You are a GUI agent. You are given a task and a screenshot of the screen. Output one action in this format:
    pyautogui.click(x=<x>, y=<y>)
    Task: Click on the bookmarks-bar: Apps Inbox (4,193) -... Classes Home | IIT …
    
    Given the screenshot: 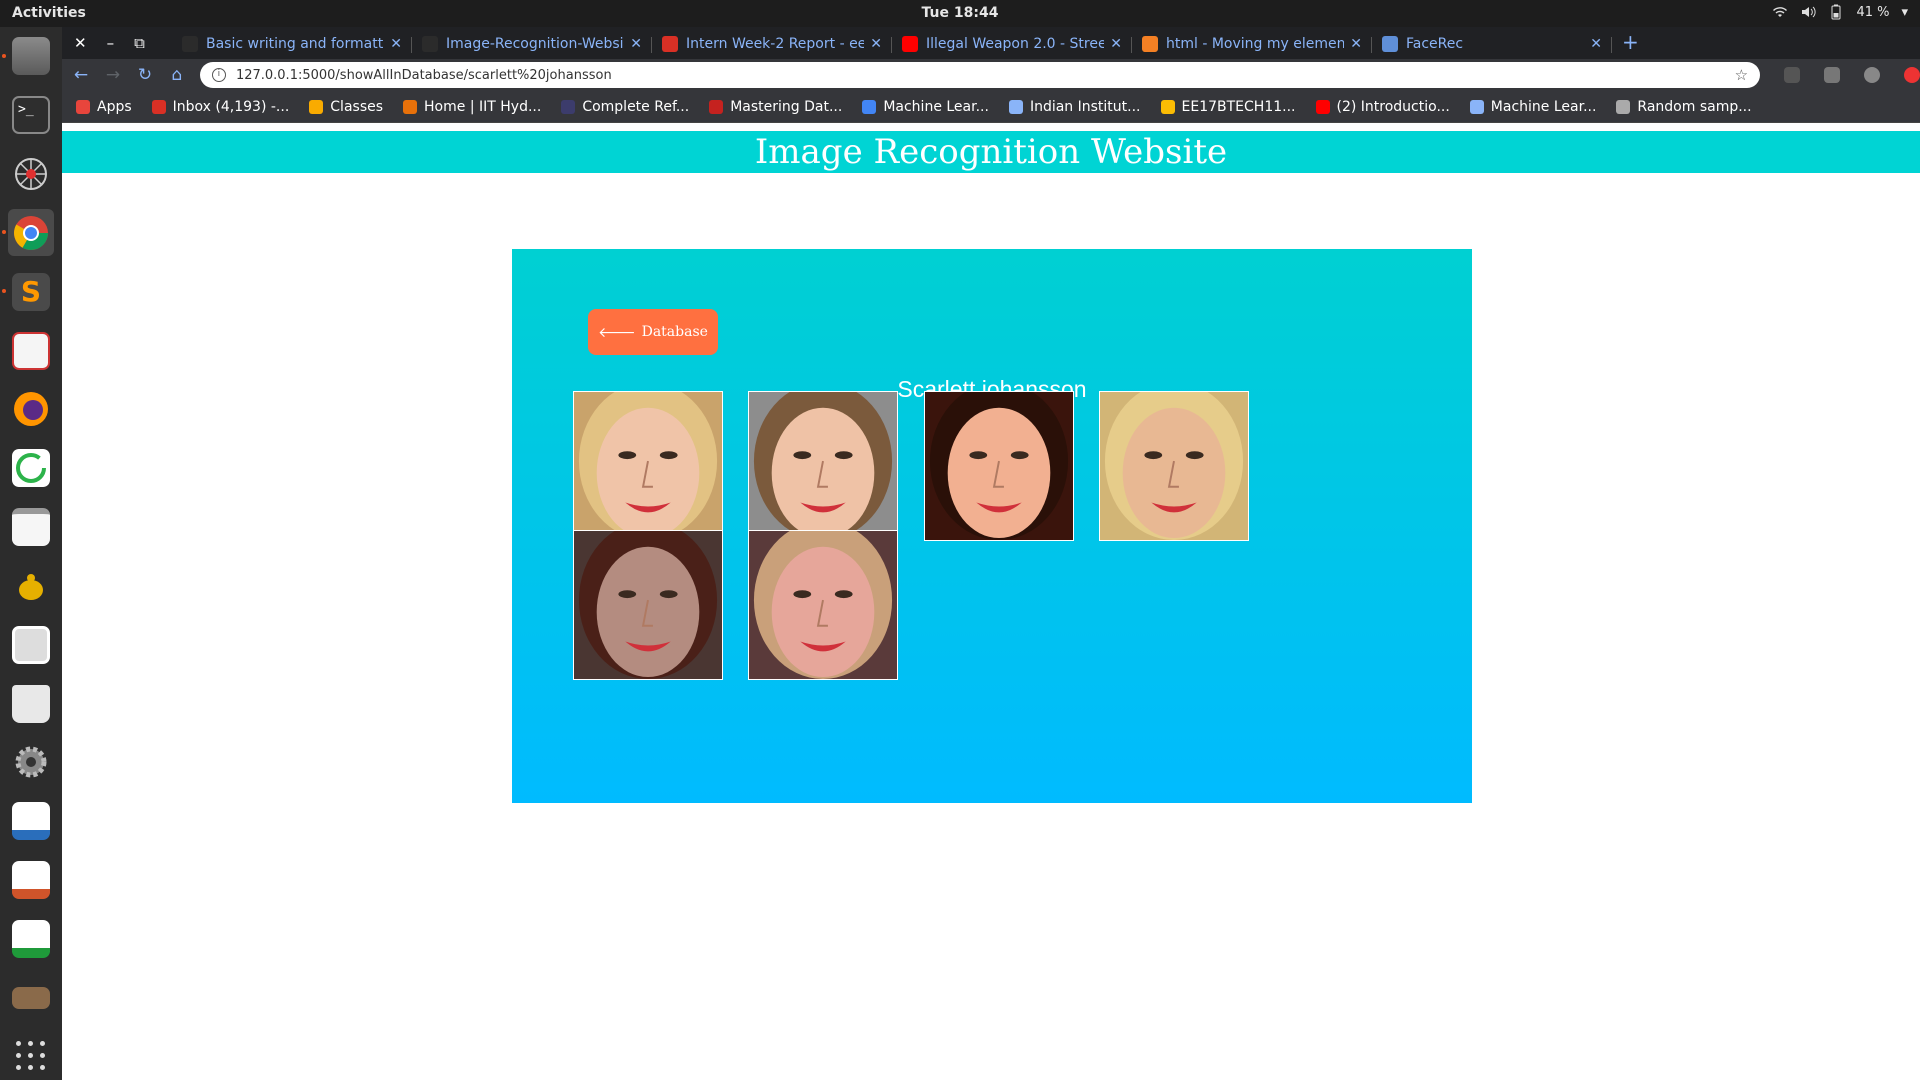 What is the action you would take?
    pyautogui.click(x=991, y=107)
    